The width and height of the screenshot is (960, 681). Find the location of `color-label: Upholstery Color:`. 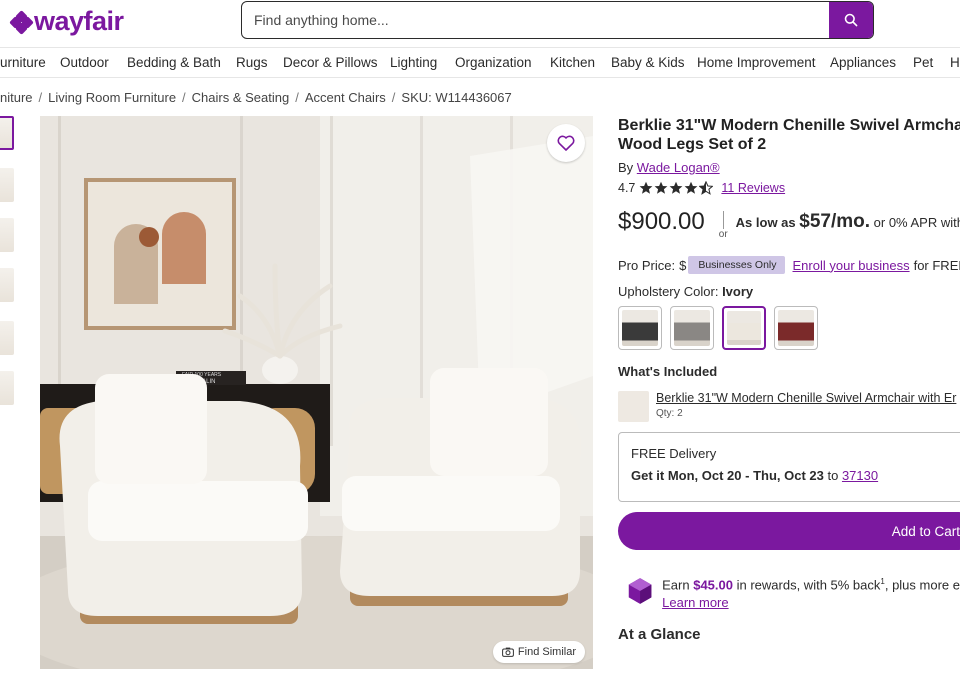

color-label: Upholstery Color: is located at coordinates (668, 291).